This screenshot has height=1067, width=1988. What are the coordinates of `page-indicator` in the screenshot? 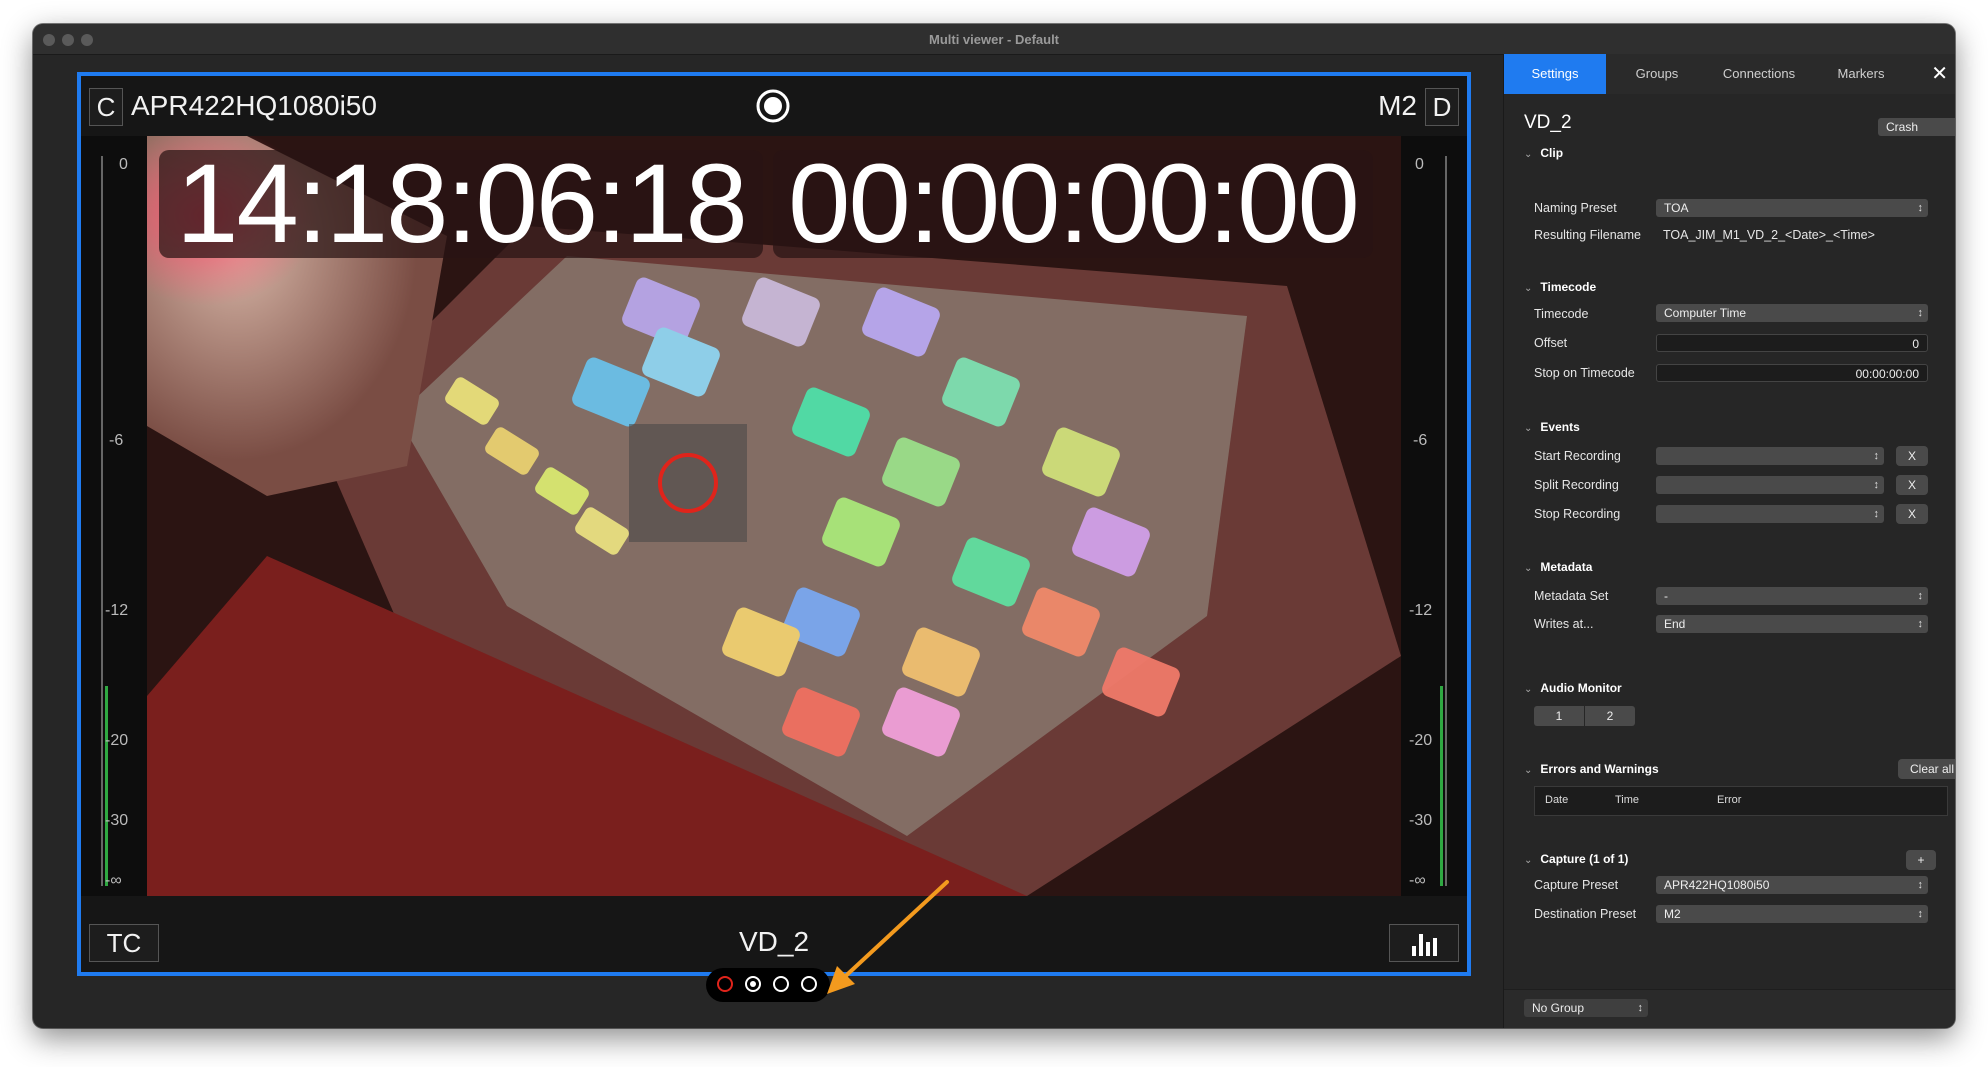 It's located at (768, 985).